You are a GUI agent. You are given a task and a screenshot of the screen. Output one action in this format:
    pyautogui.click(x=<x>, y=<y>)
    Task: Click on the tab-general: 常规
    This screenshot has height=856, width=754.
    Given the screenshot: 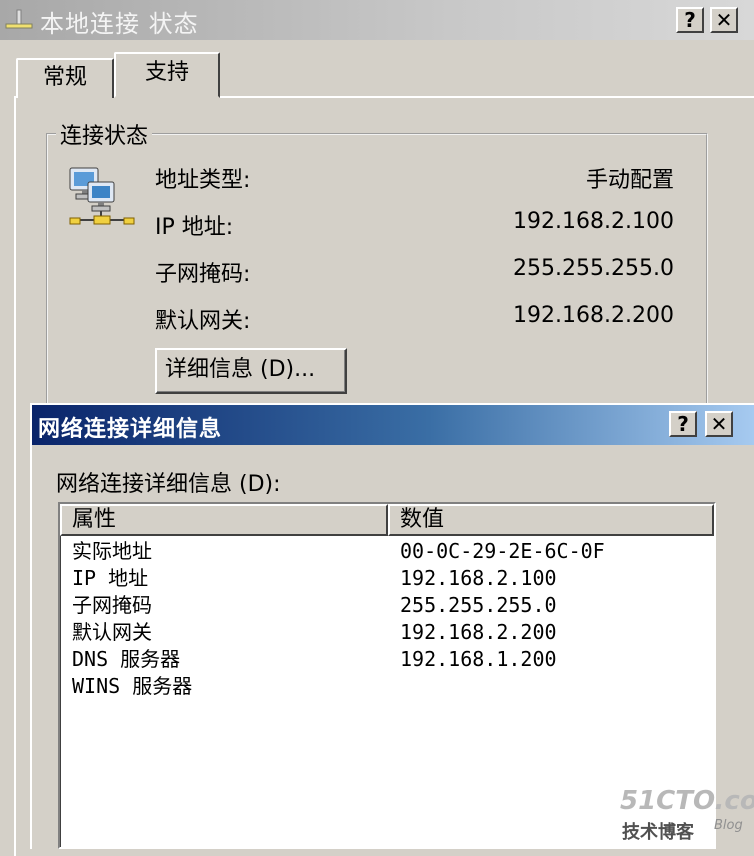 What is the action you would take?
    pyautogui.click(x=65, y=78)
    